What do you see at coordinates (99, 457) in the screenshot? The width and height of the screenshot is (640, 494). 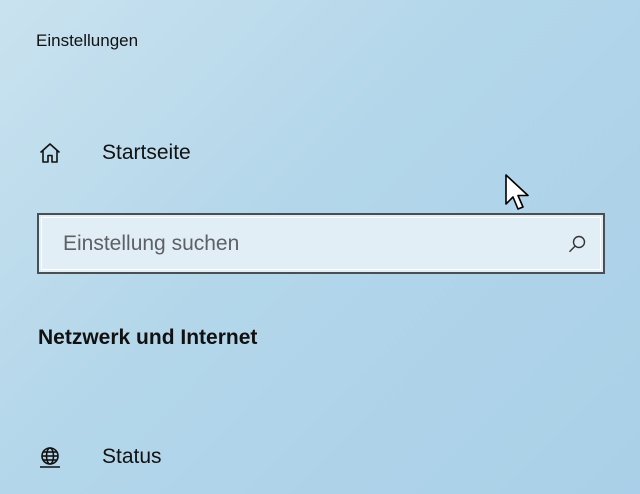 I see `nav-item-status: Status` at bounding box center [99, 457].